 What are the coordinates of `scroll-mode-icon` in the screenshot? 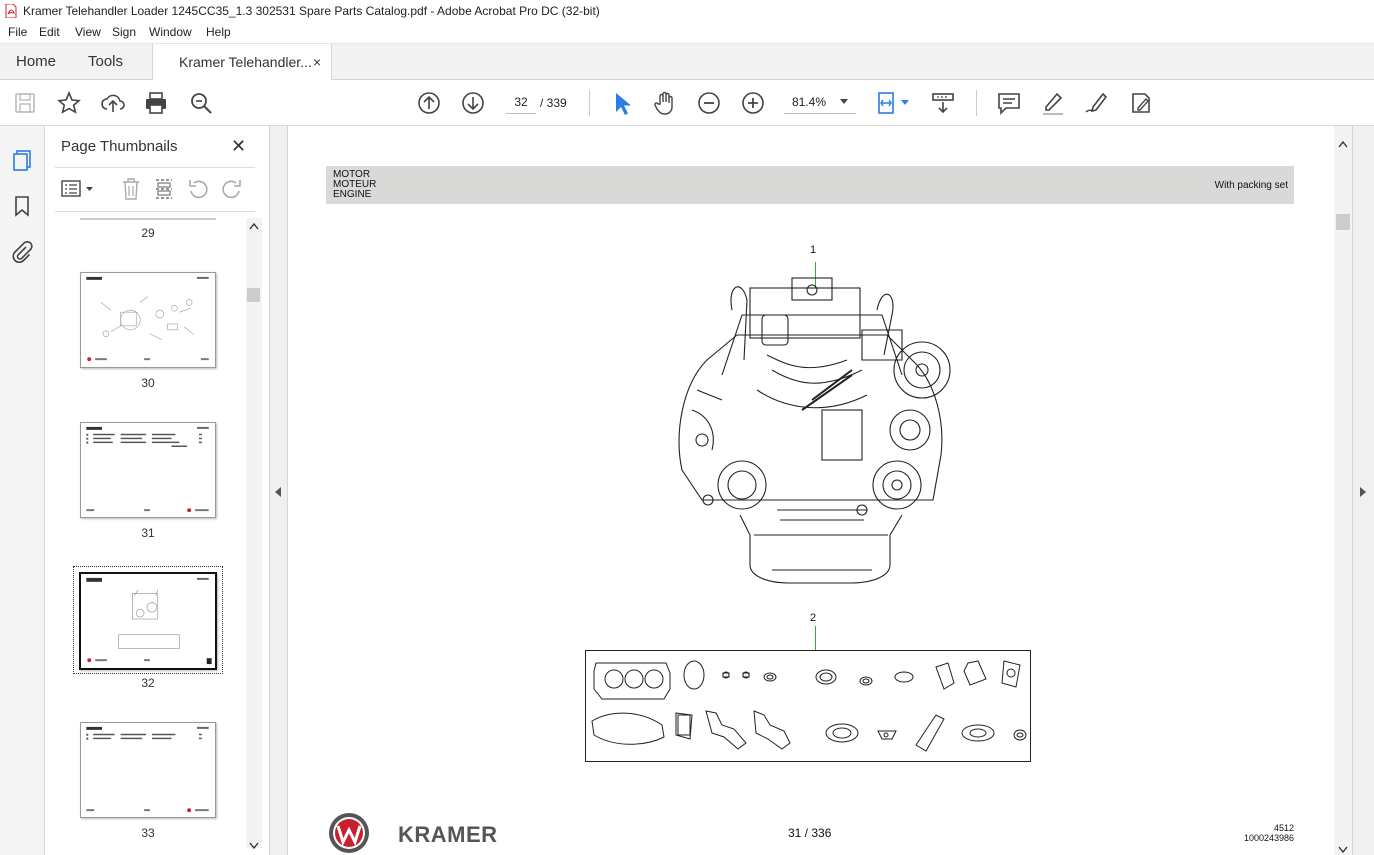 It's located at (943, 103).